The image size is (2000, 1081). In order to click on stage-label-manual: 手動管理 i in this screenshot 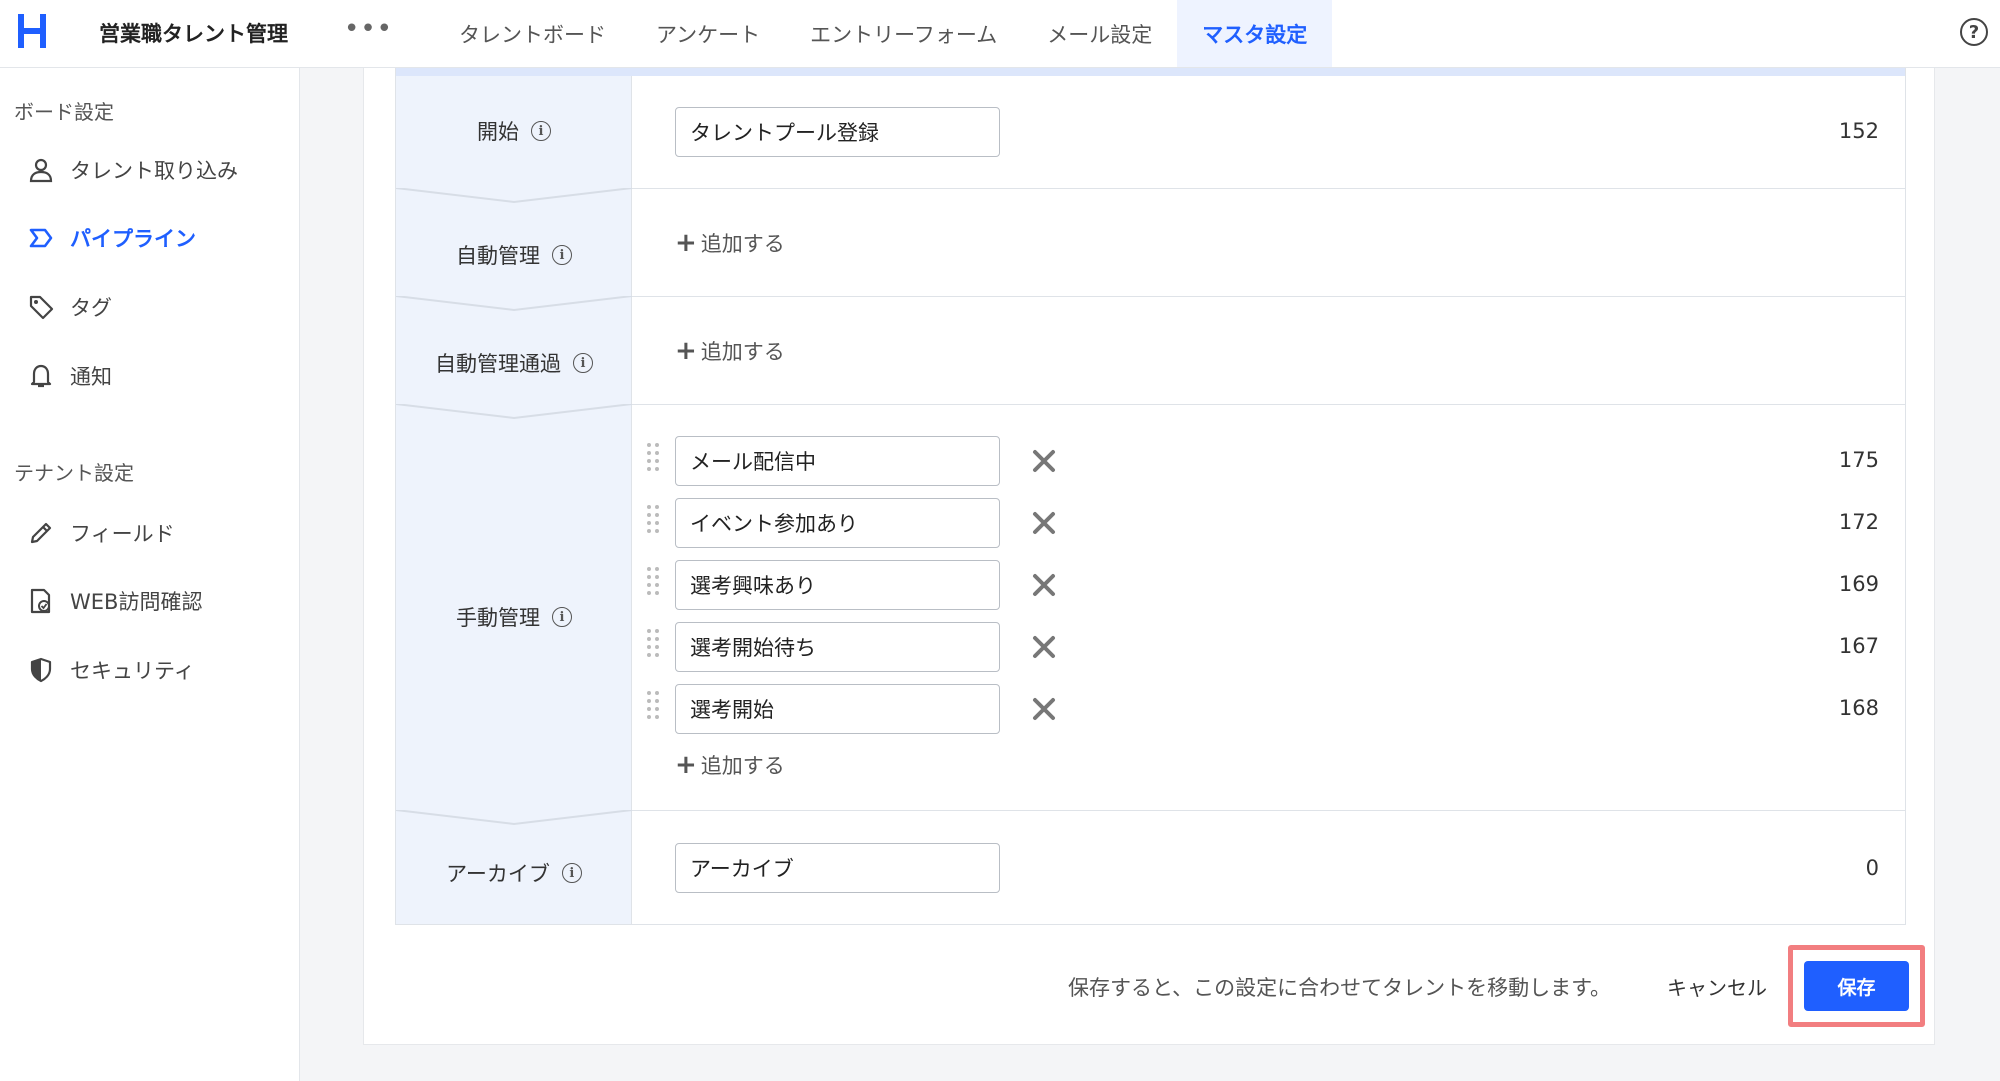, I will do `click(514, 617)`.